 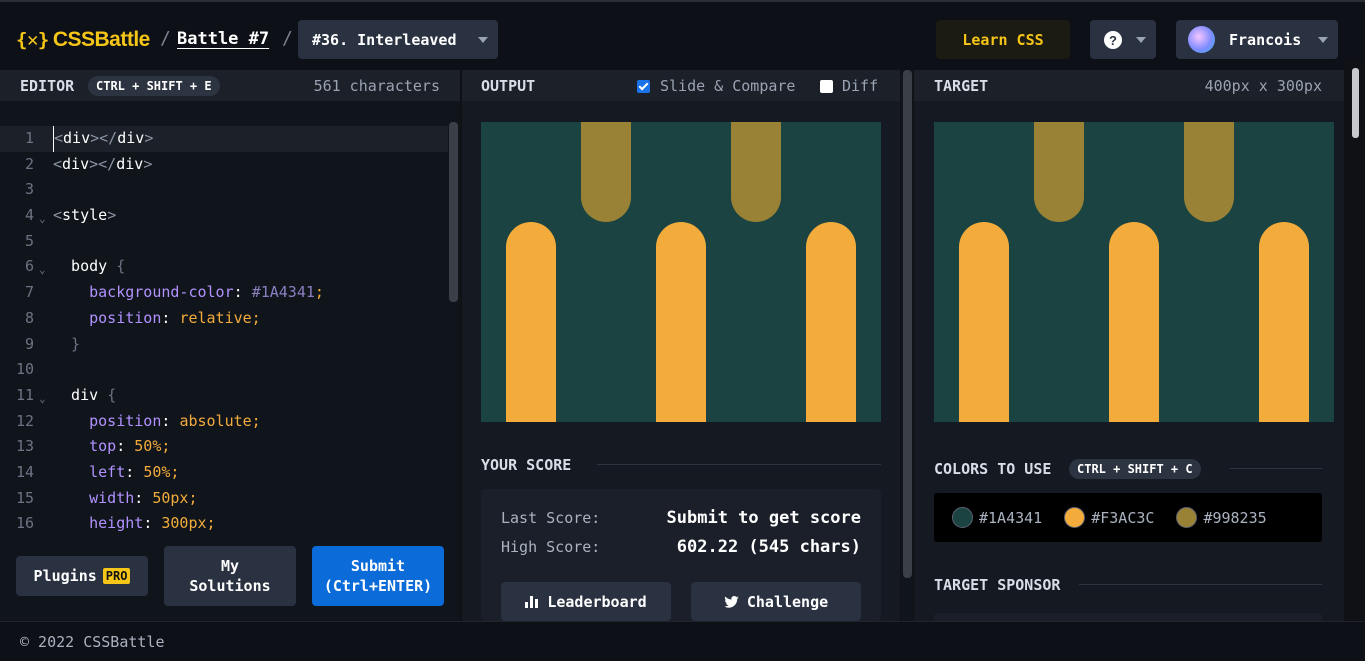 I want to click on line-number: 13, so click(x=24, y=446).